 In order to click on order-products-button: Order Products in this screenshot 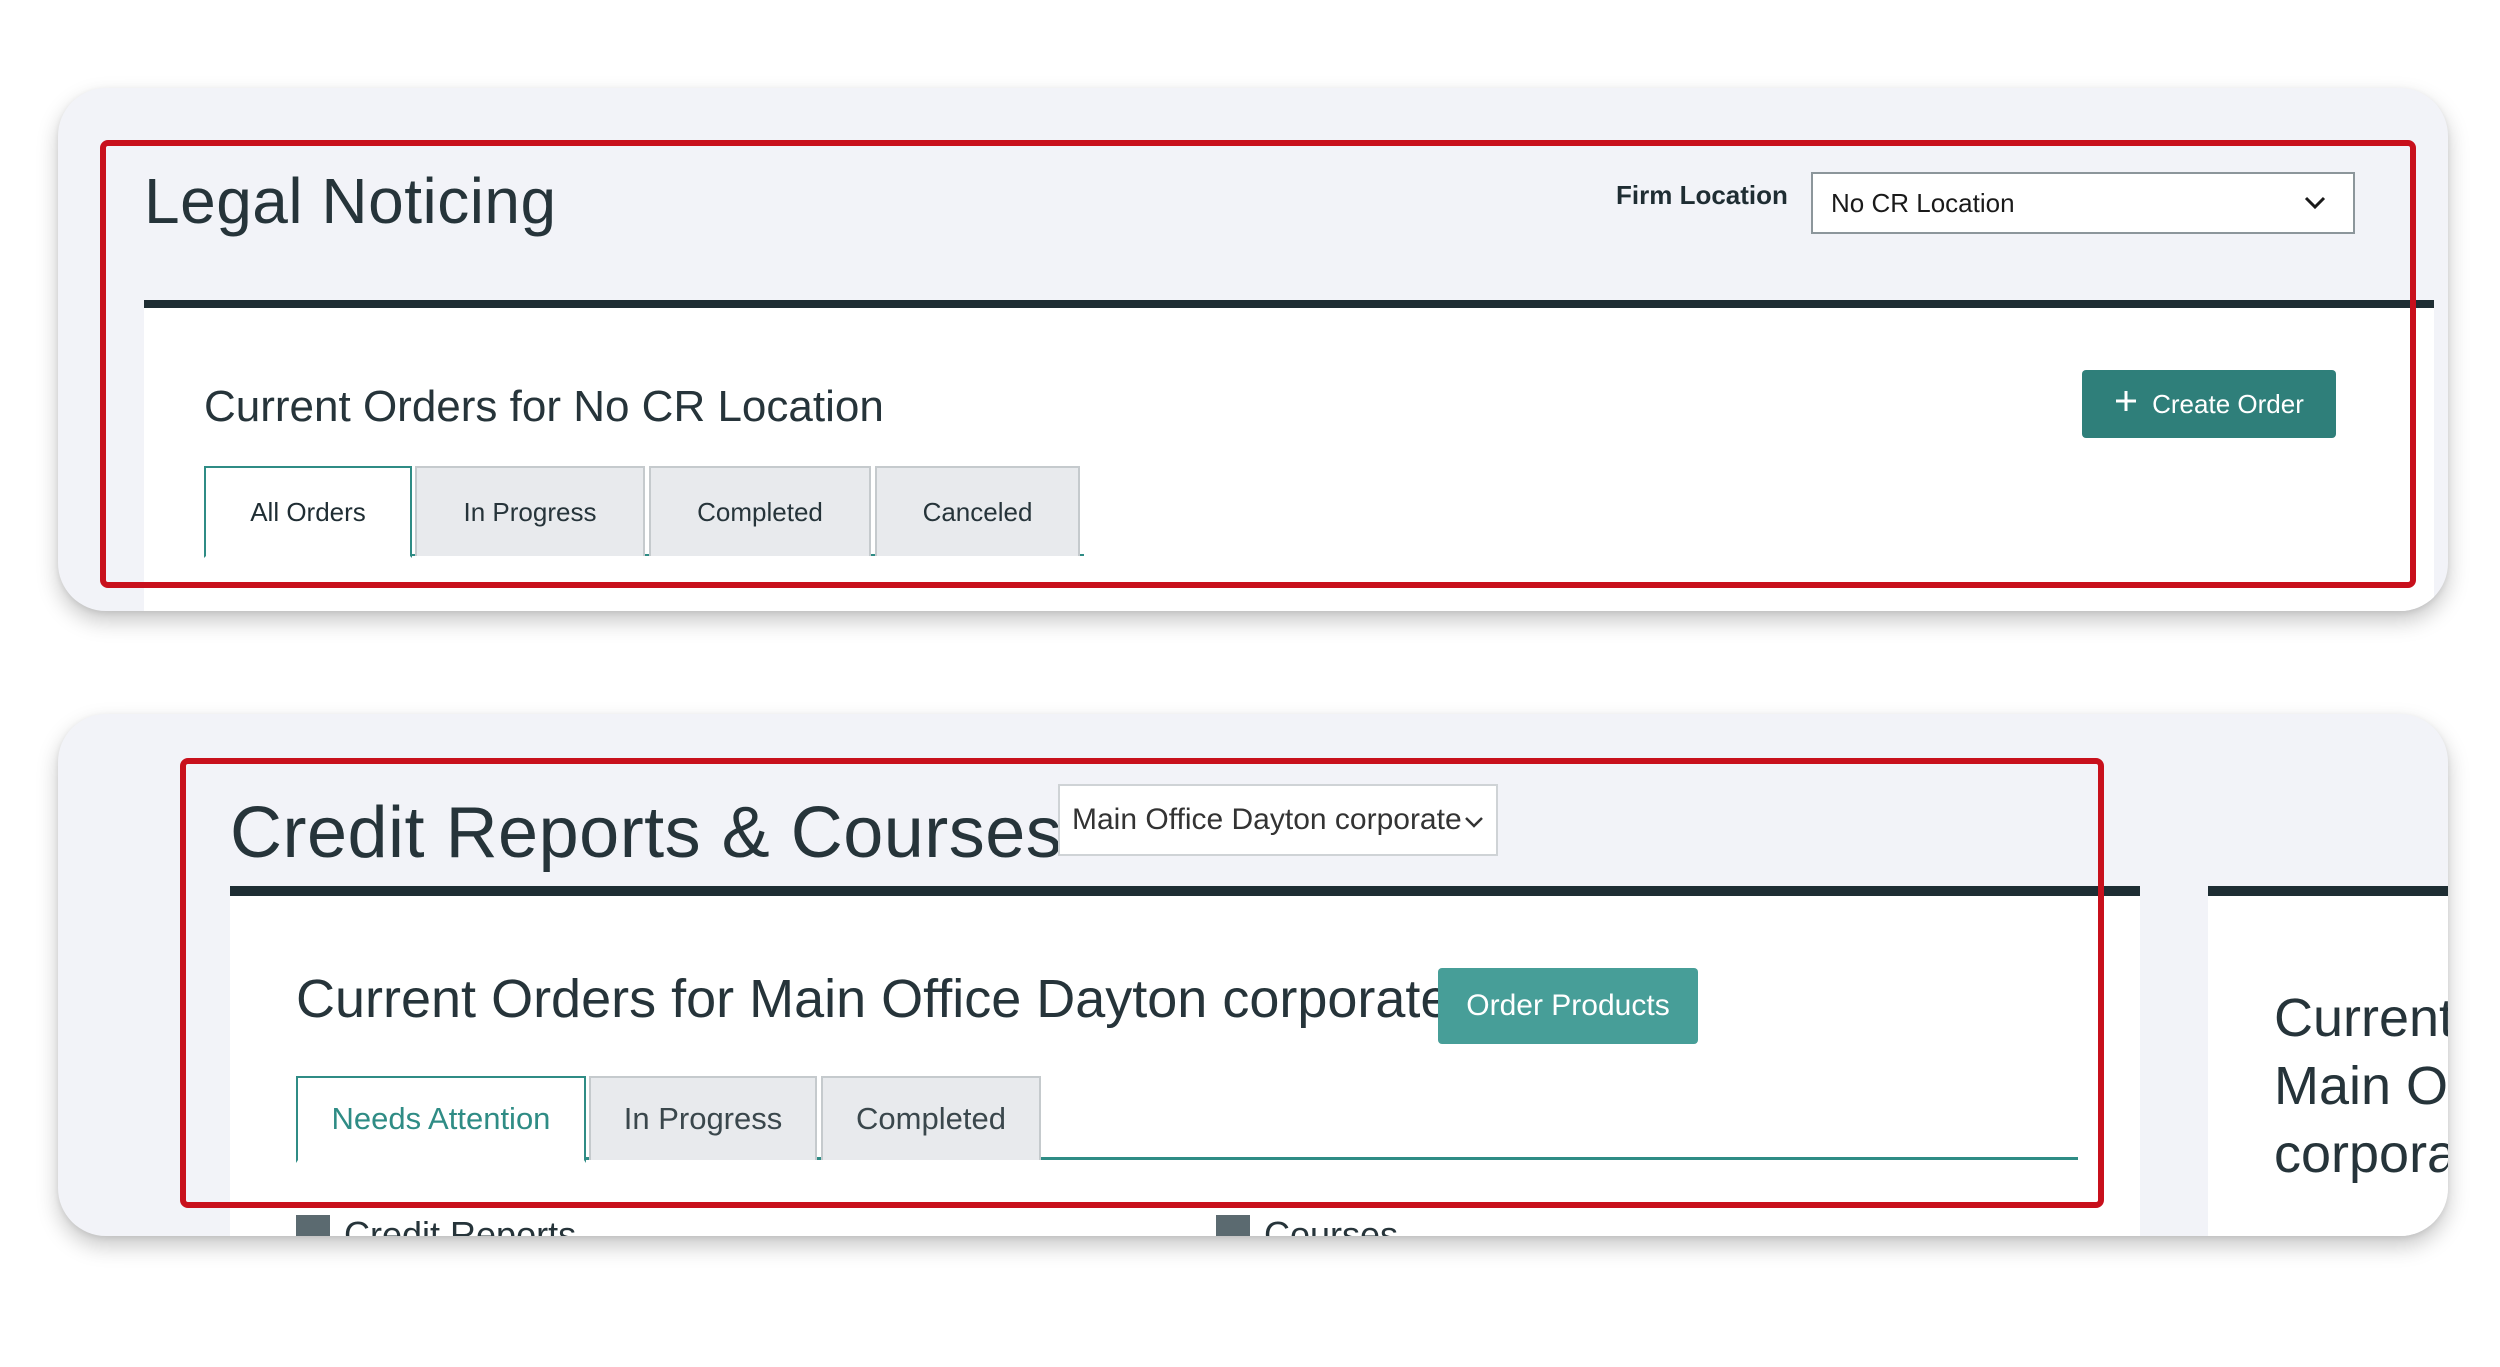, I will do `click(1568, 1006)`.